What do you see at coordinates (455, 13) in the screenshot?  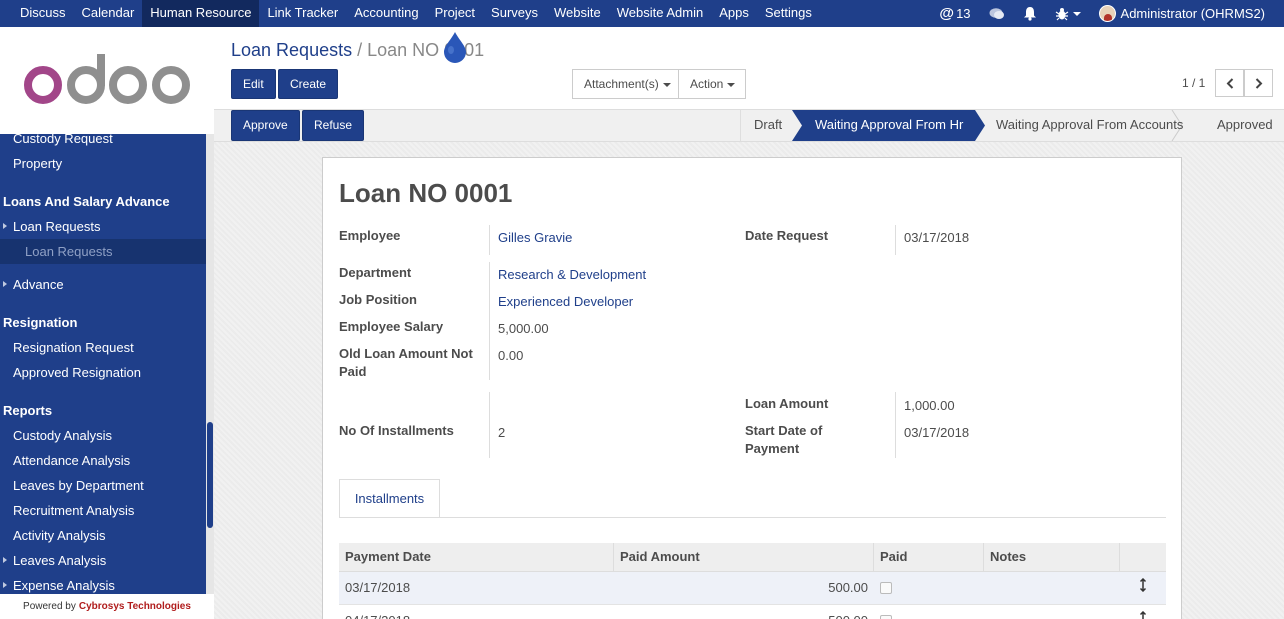 I see `menu-project: Project` at bounding box center [455, 13].